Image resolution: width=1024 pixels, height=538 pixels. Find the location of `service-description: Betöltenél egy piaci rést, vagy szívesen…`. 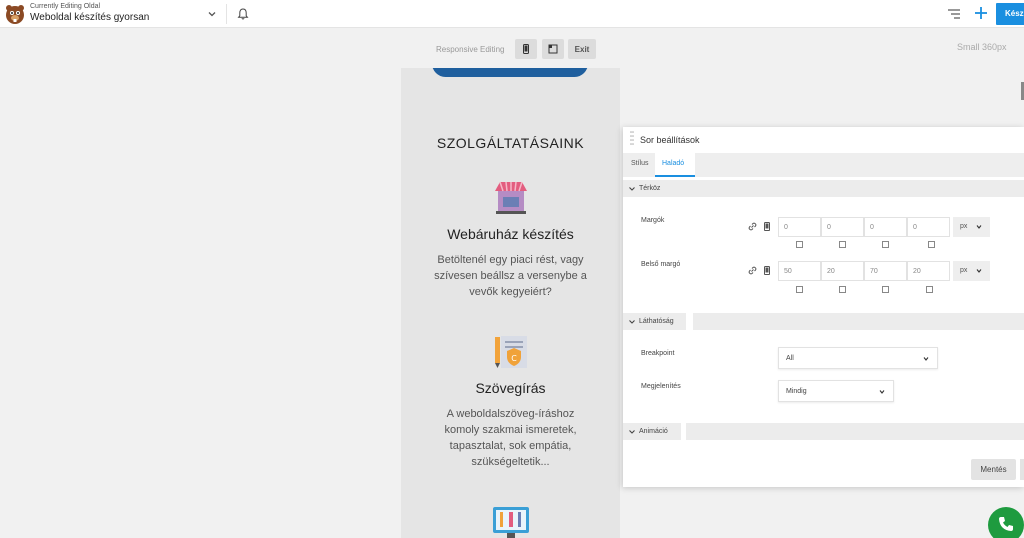

service-description: Betöltenél egy piaci rést, vagy szívesen… is located at coordinates (510, 276).